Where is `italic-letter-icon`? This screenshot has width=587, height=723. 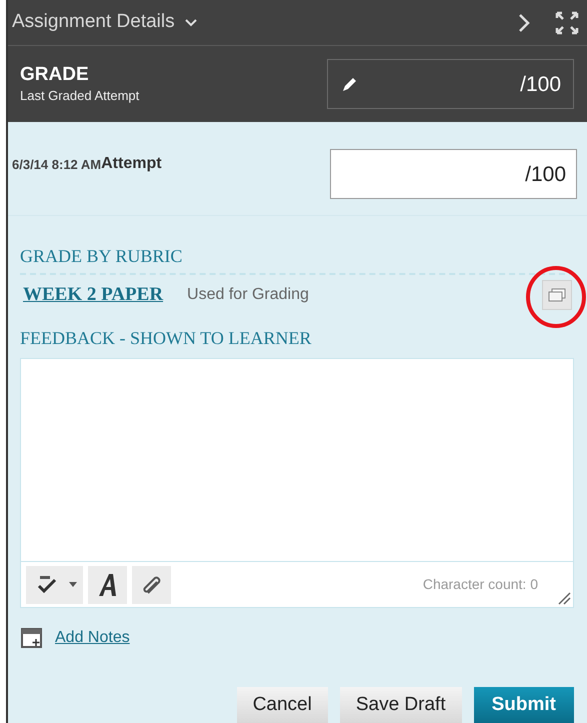
italic-letter-icon is located at coordinates (107, 584).